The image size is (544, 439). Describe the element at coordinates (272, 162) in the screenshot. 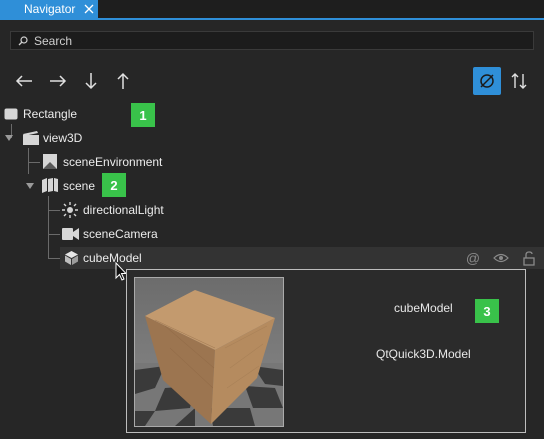

I see `tree-row-scene-environment: sceneEnvironment` at that location.